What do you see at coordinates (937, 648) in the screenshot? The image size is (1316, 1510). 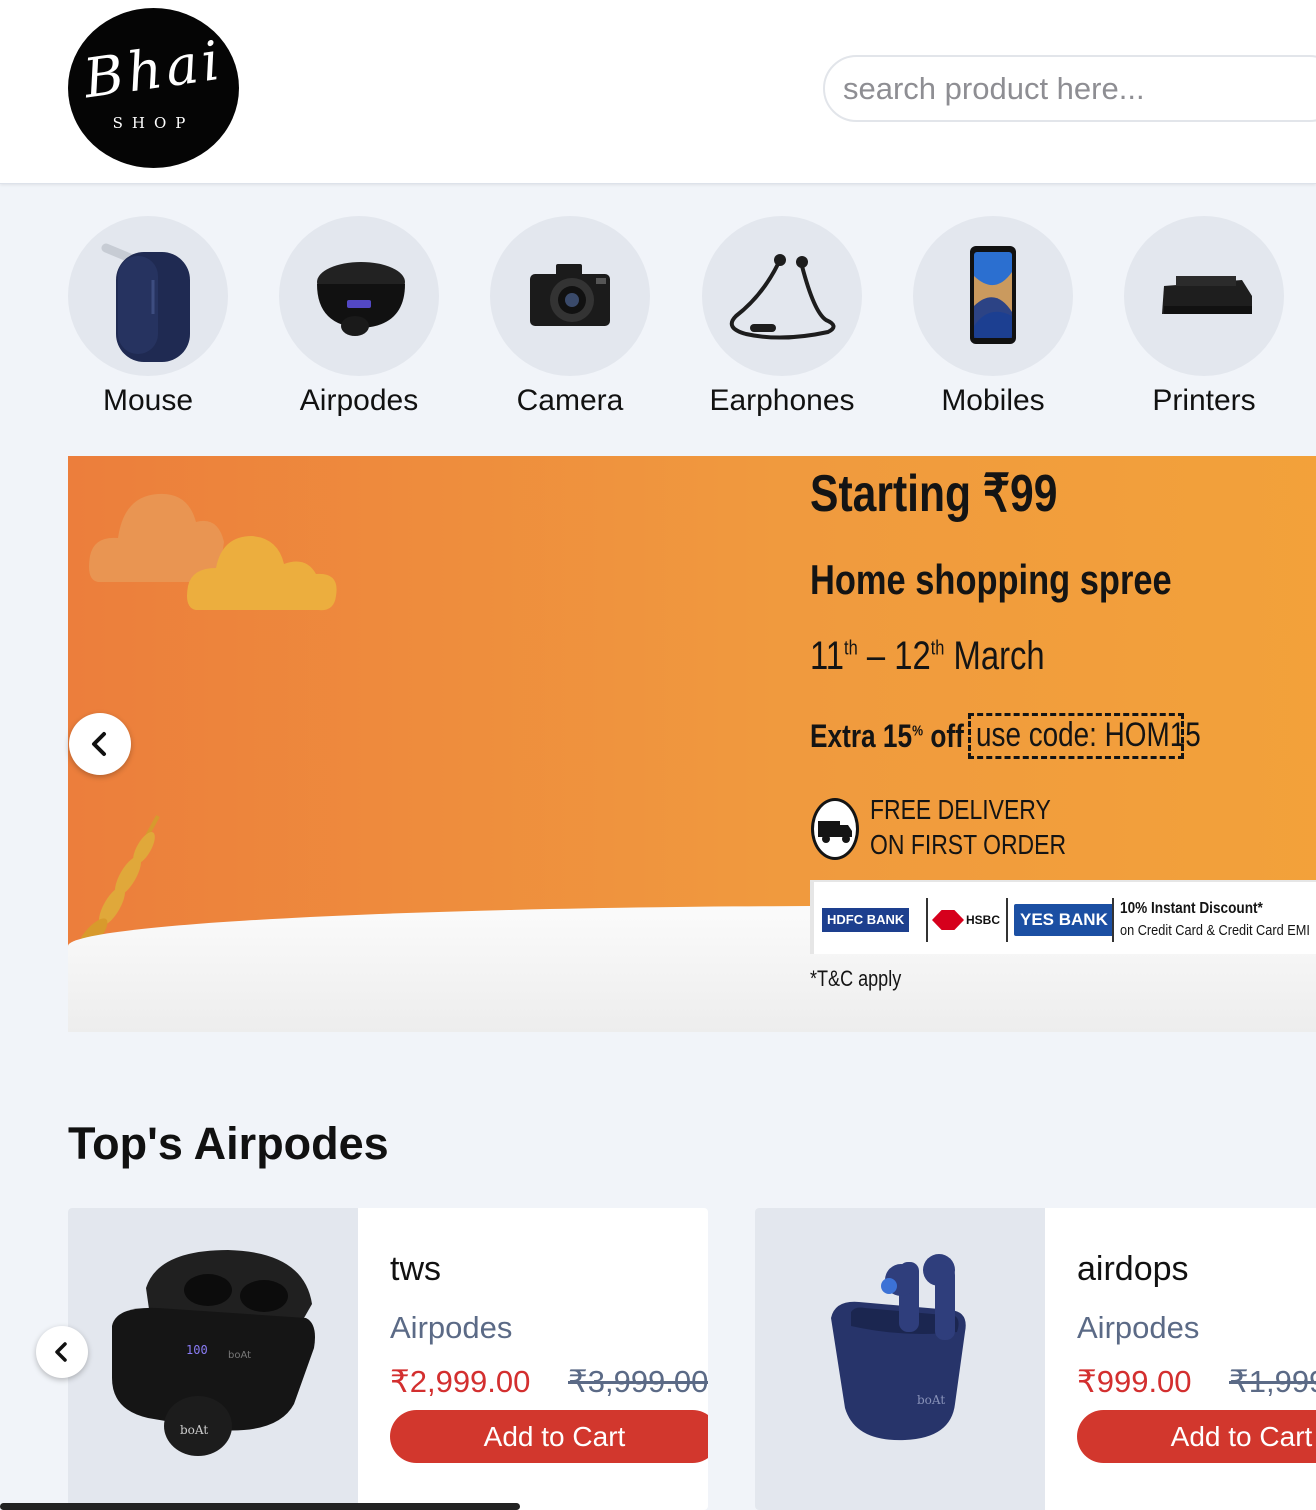 I see `banner-date-sup2: th` at bounding box center [937, 648].